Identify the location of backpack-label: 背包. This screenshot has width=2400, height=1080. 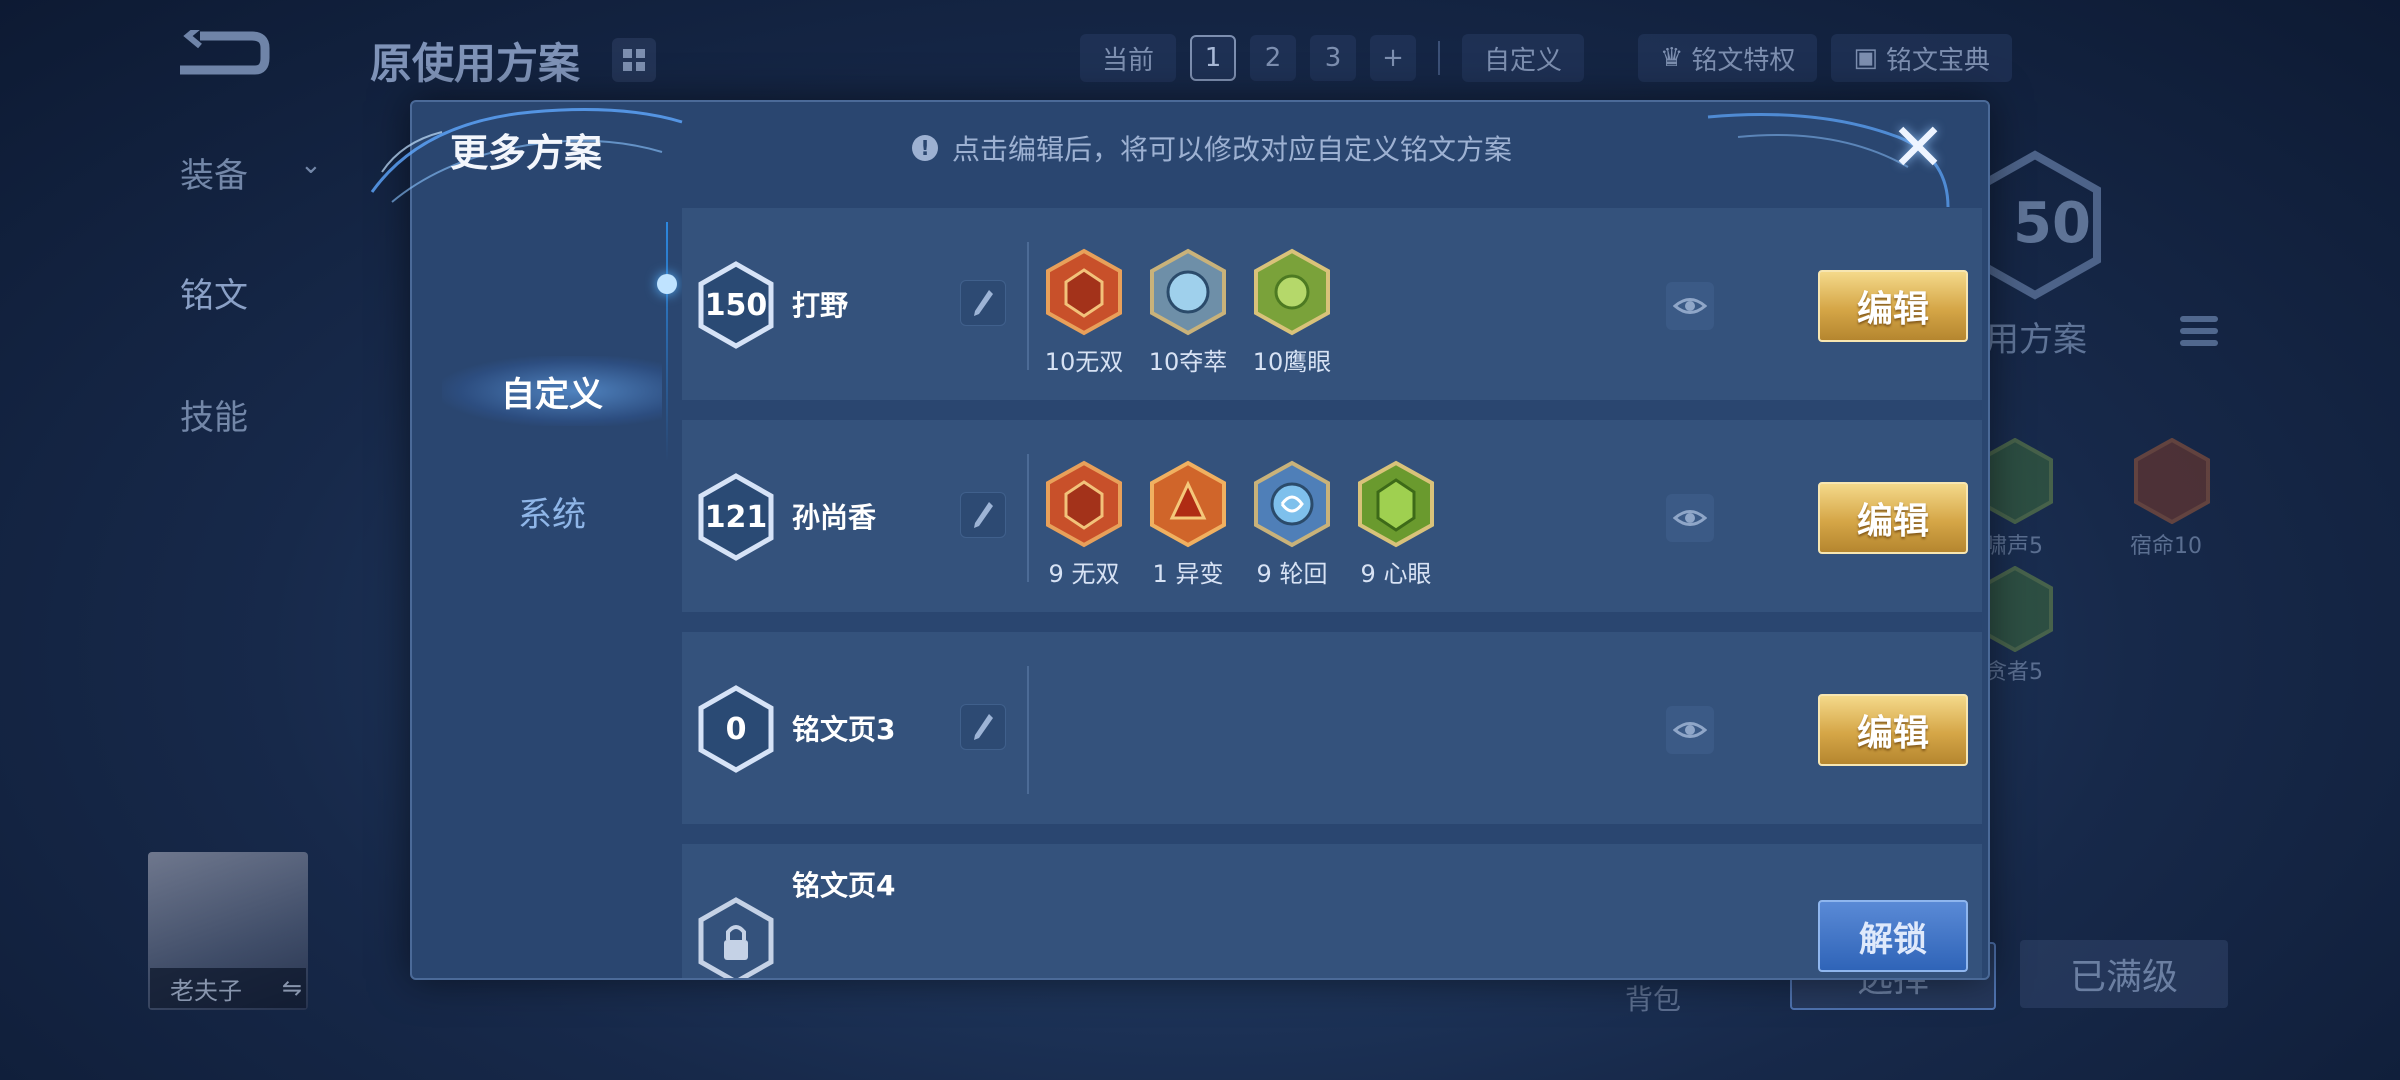
(1653, 998).